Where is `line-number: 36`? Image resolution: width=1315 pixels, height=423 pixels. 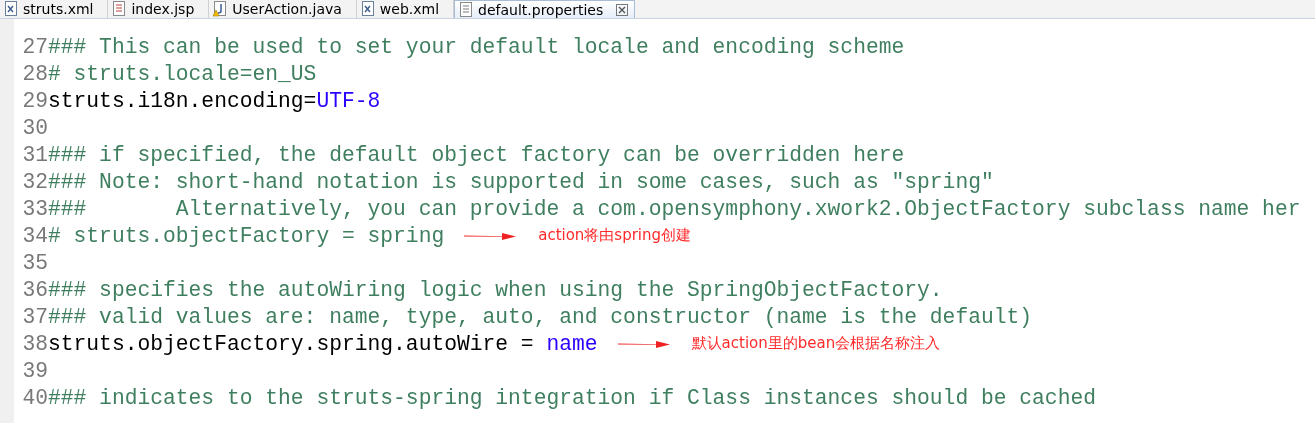 line-number: 36 is located at coordinates (34, 289).